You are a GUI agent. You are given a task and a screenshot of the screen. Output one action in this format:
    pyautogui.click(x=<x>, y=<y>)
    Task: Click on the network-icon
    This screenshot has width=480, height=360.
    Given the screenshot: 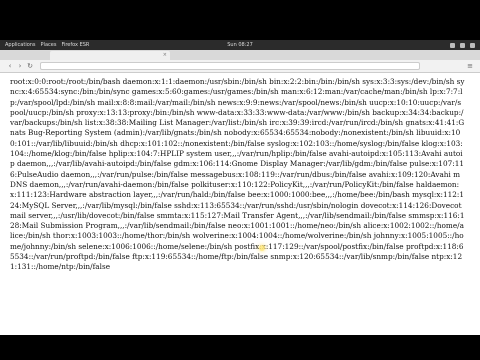 What is the action you would take?
    pyautogui.click(x=452, y=45)
    